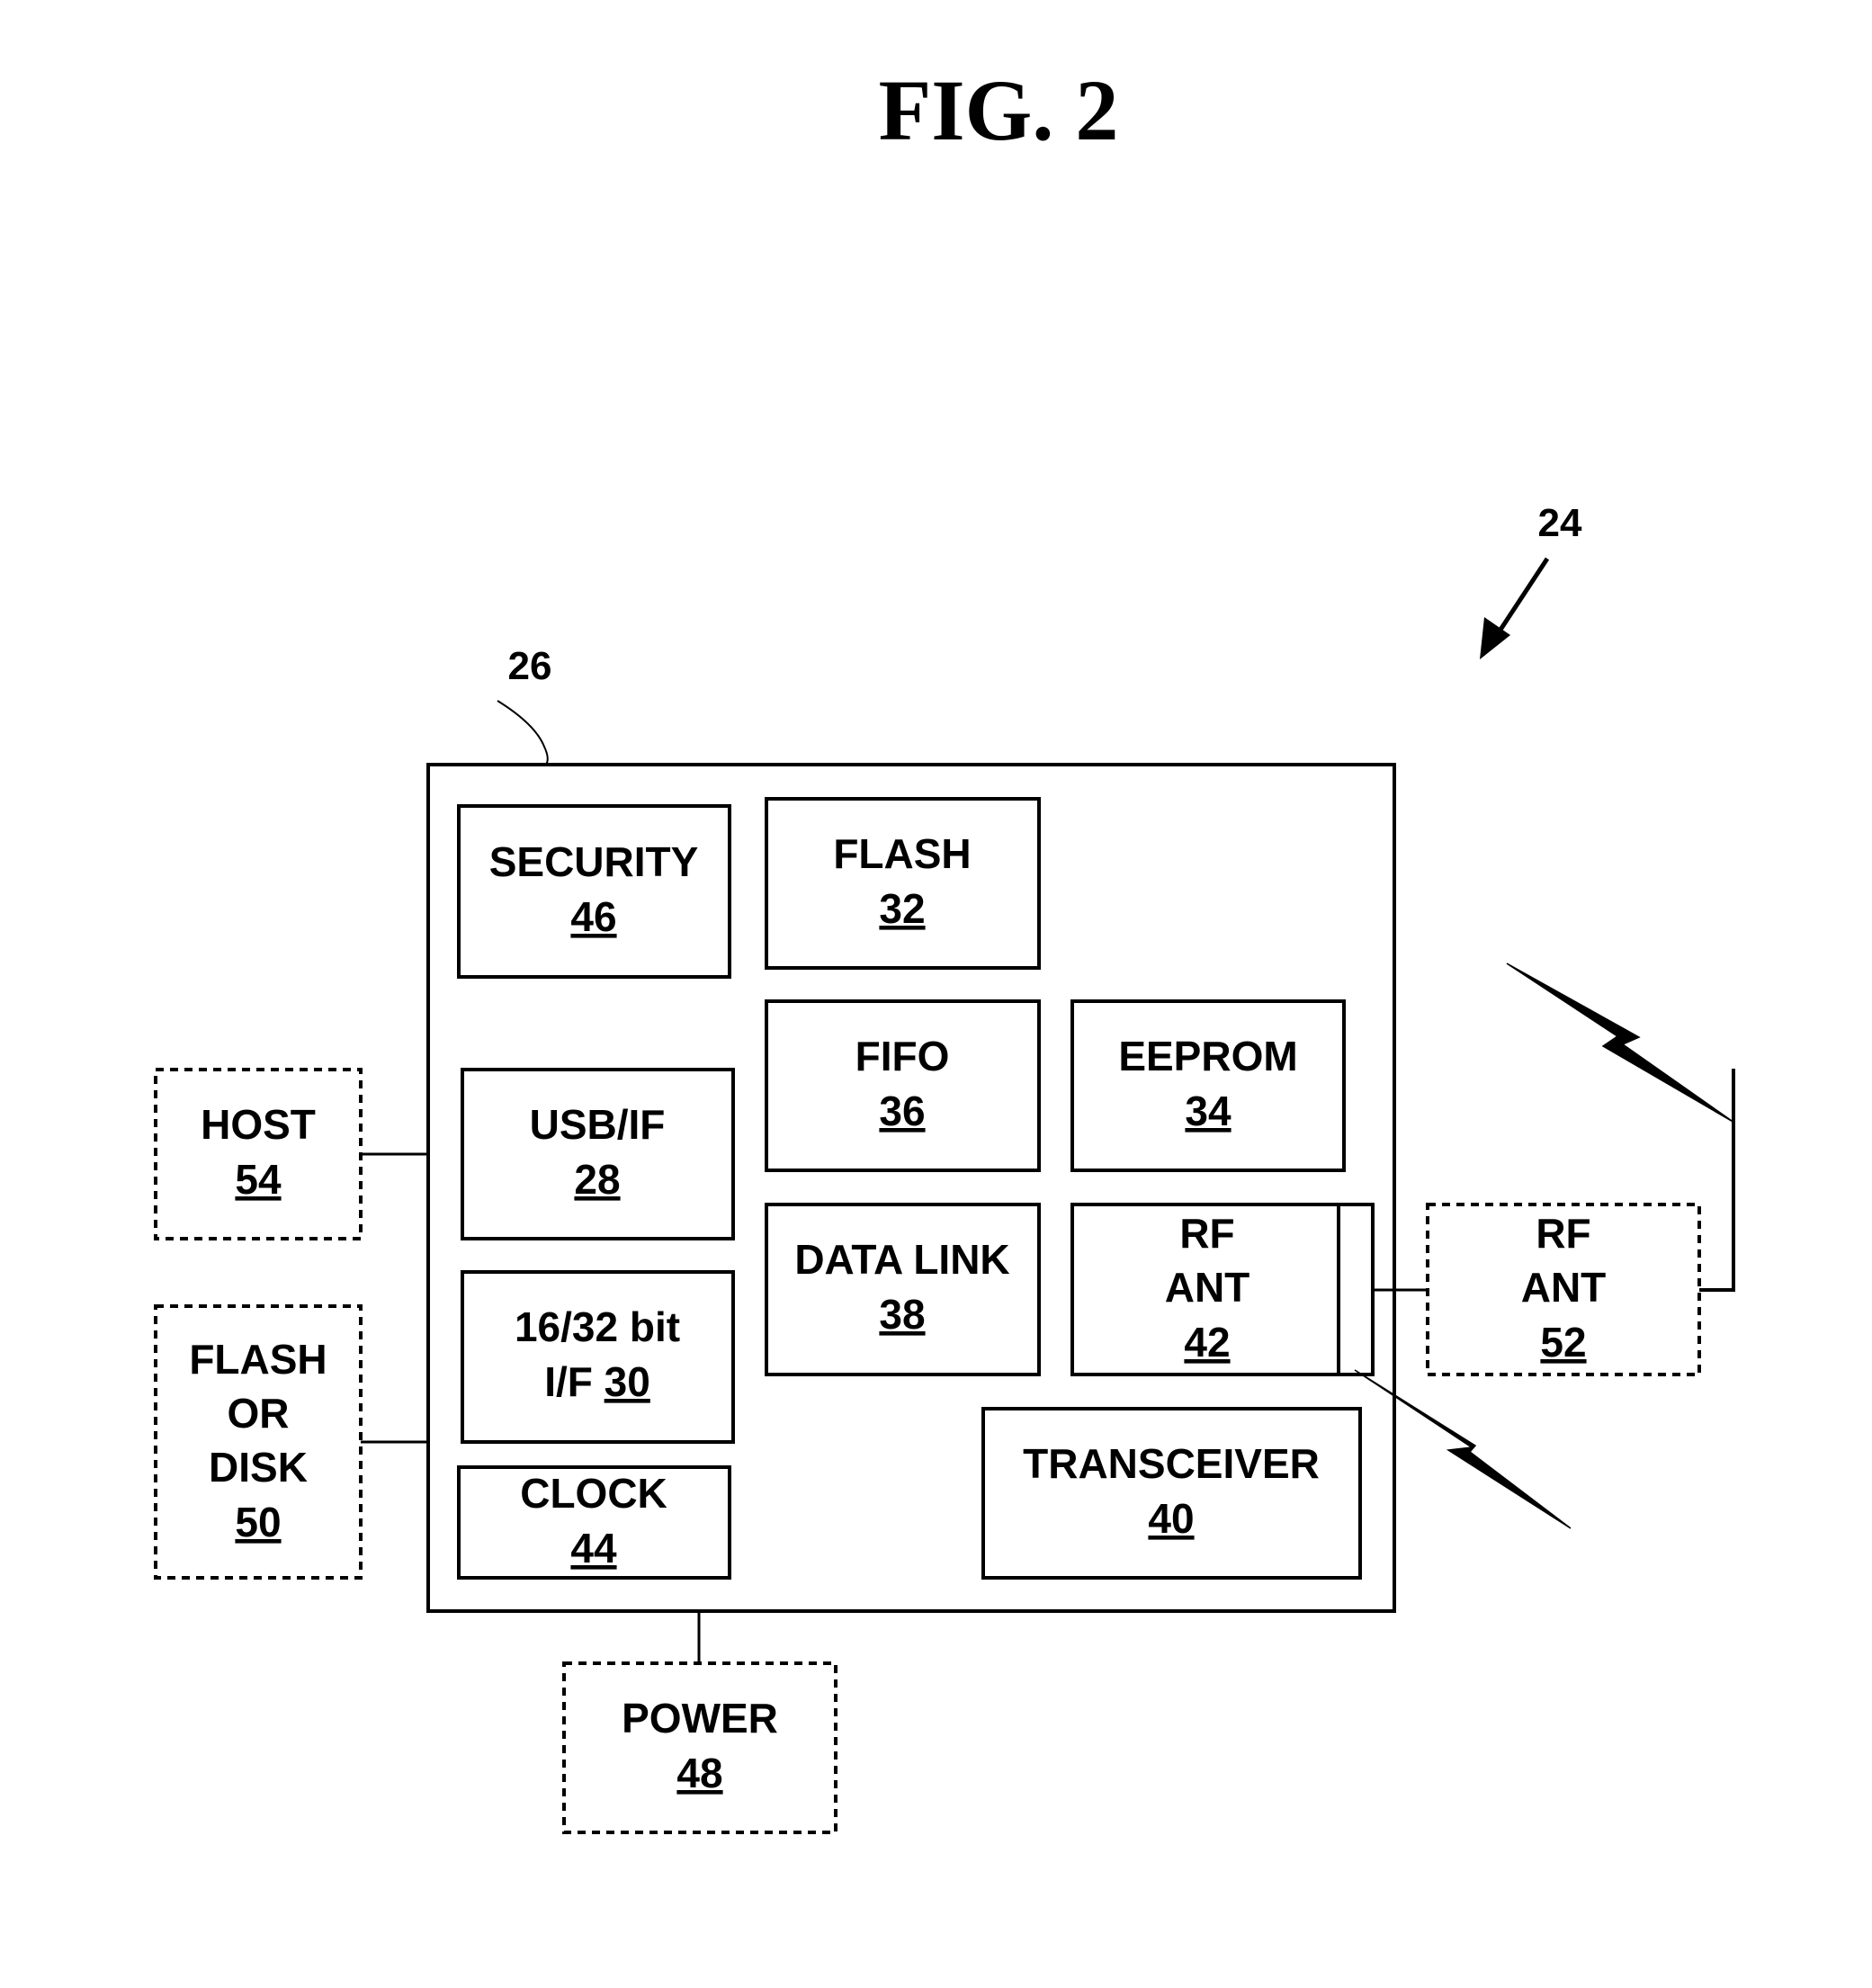 The image size is (1872, 1988). I want to click on block-data-link-label: DATA LINK, so click(901, 1259).